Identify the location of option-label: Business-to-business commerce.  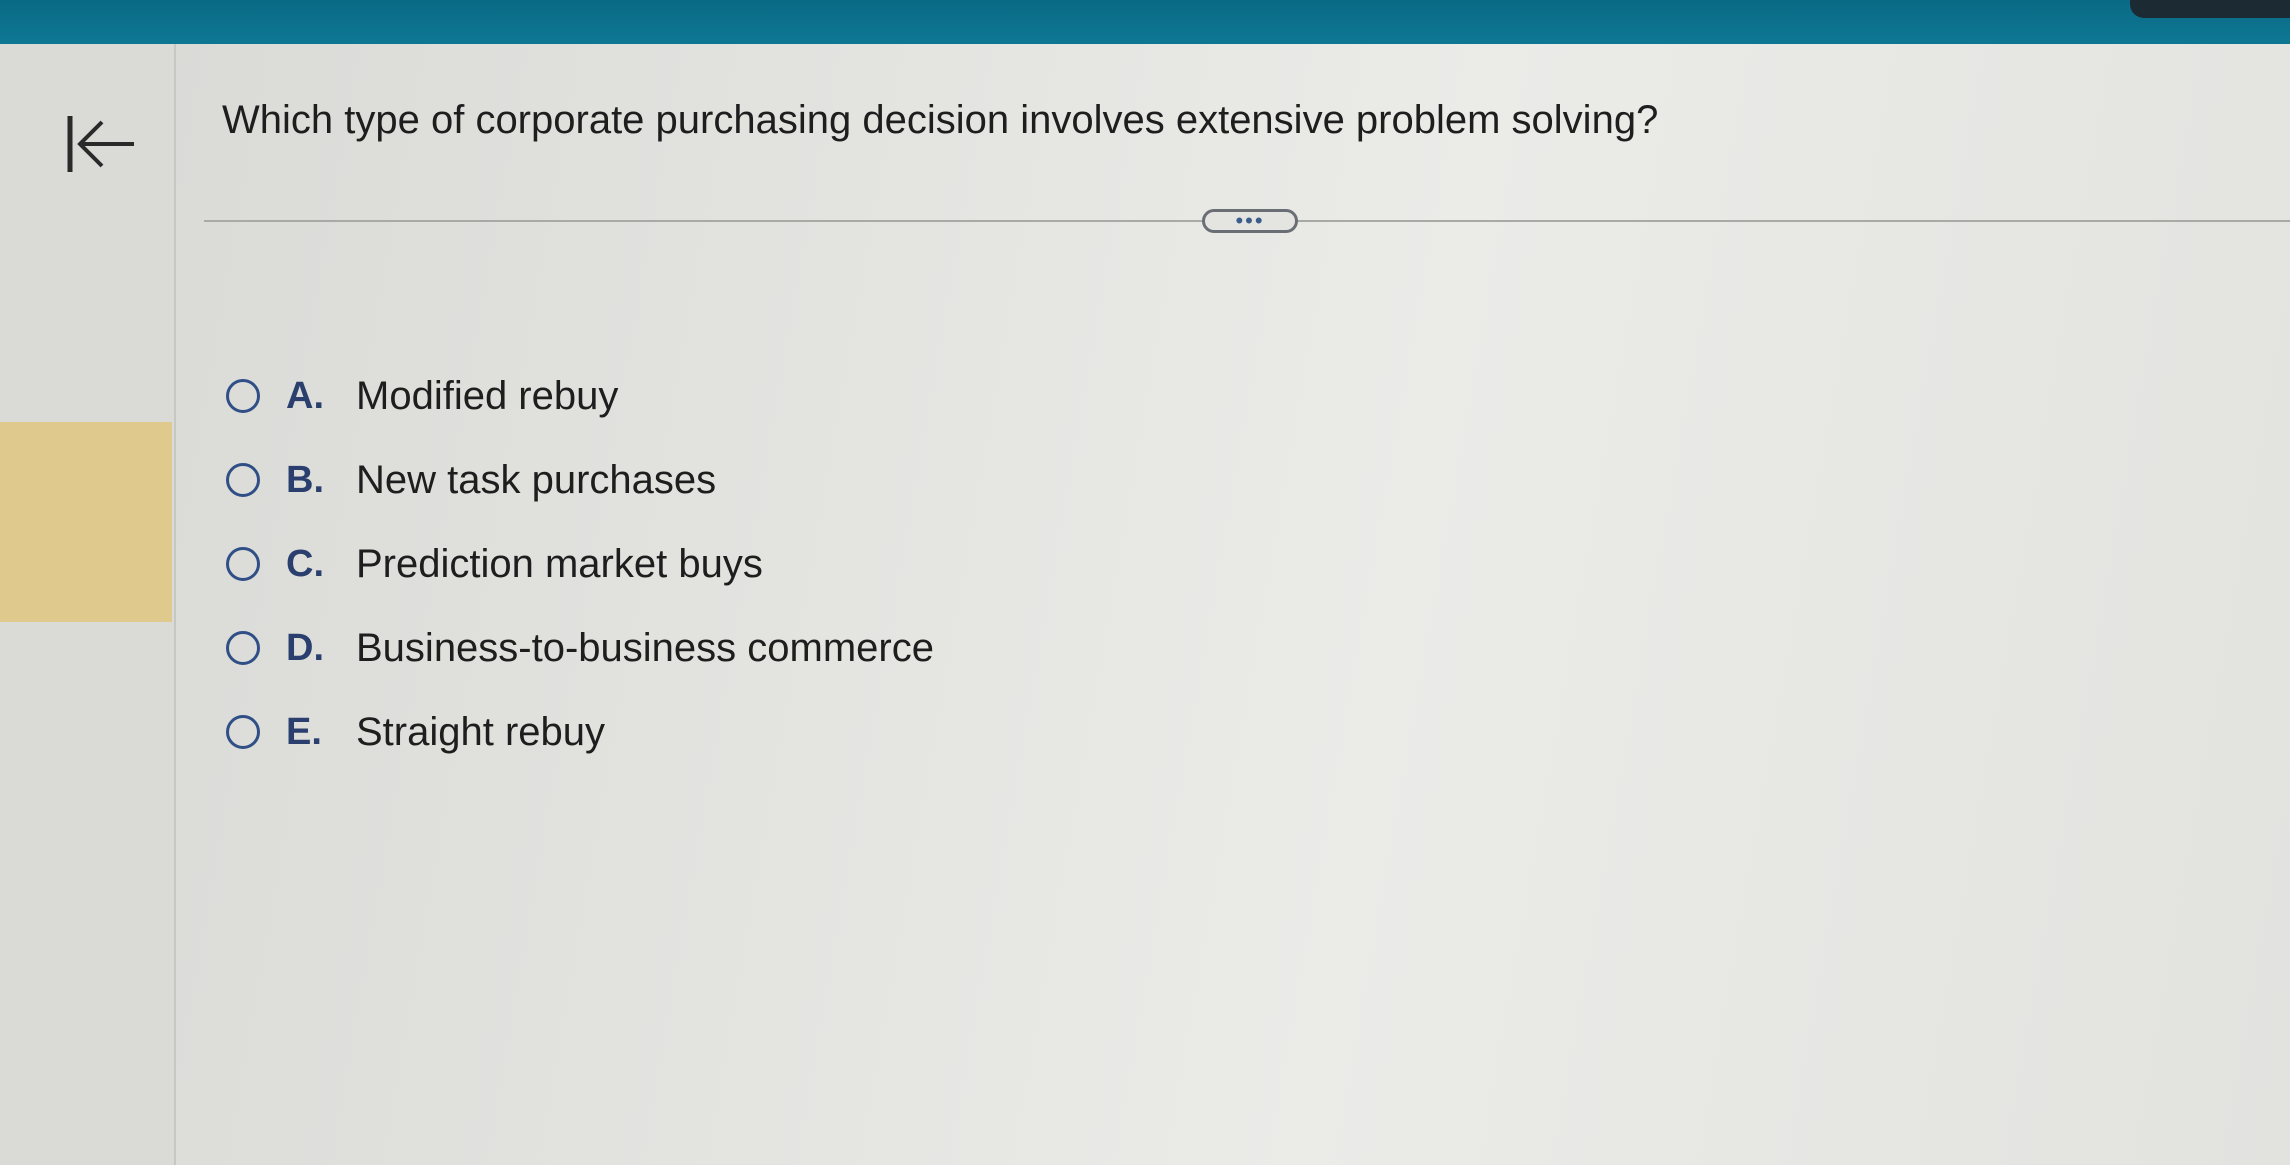
(645, 647).